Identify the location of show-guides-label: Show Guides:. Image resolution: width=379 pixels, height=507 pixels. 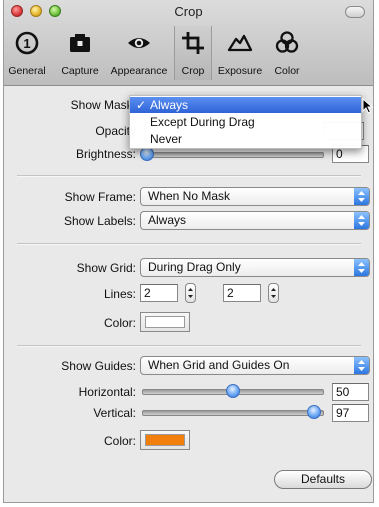
(98, 366).